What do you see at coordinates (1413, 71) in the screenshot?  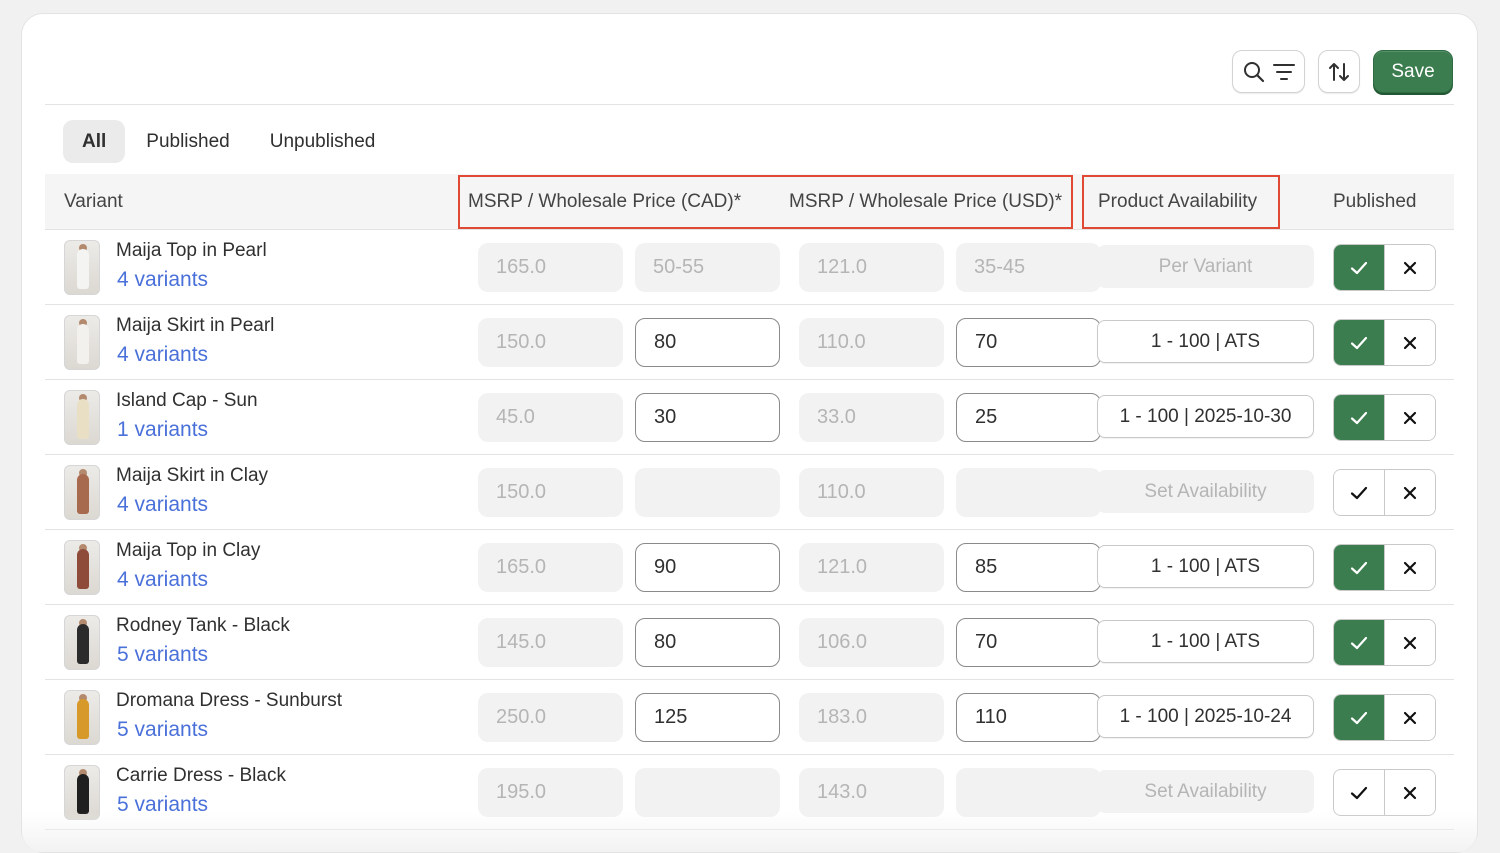 I see `save-button: Save` at bounding box center [1413, 71].